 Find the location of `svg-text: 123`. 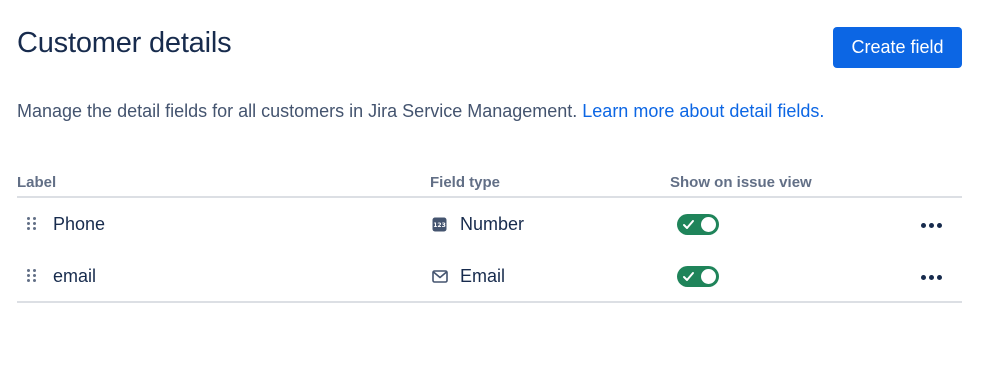

svg-text: 123 is located at coordinates (439, 225).